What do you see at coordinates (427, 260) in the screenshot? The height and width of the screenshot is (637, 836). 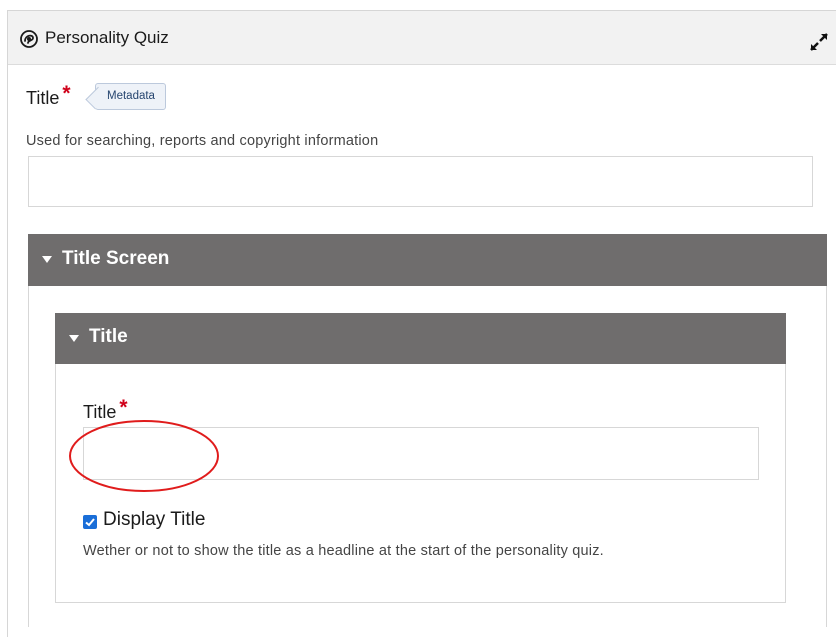 I see `title-screen-group-header: Title Screen` at bounding box center [427, 260].